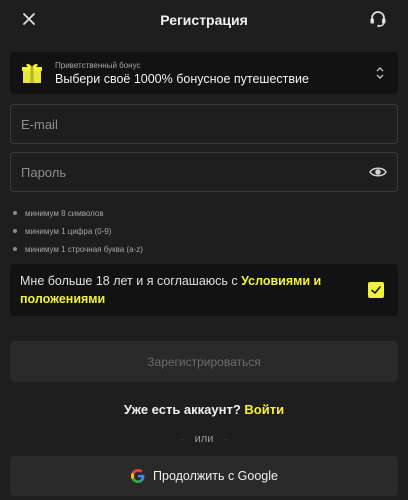  I want to click on divider-text: или, so click(204, 439).